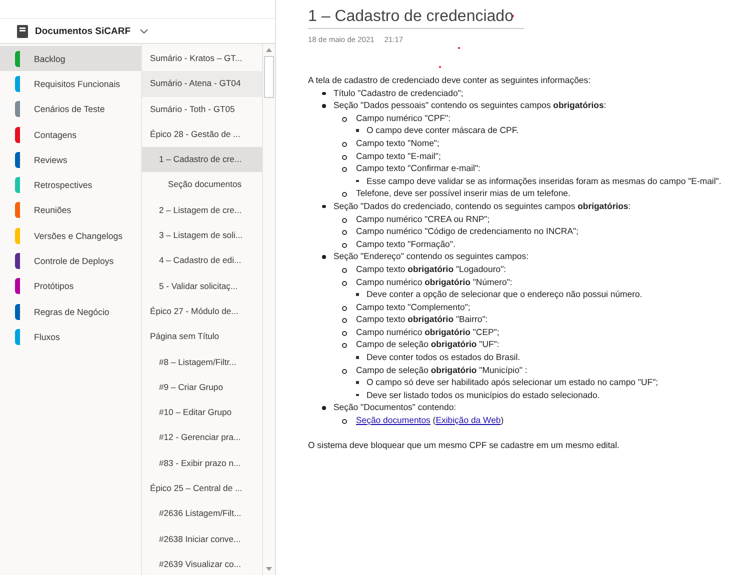 The width and height of the screenshot is (746, 575). Describe the element at coordinates (70, 84) in the screenshot. I see `section-tab: Requisitos Funcionais` at that location.